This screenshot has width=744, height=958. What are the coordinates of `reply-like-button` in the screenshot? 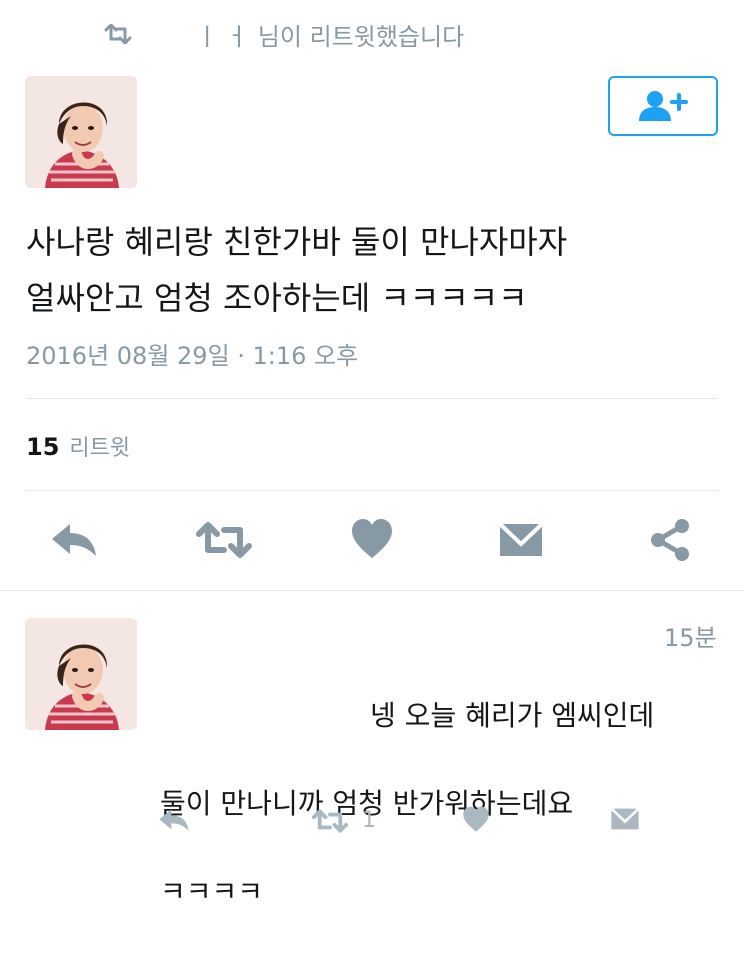 It's located at (476, 819).